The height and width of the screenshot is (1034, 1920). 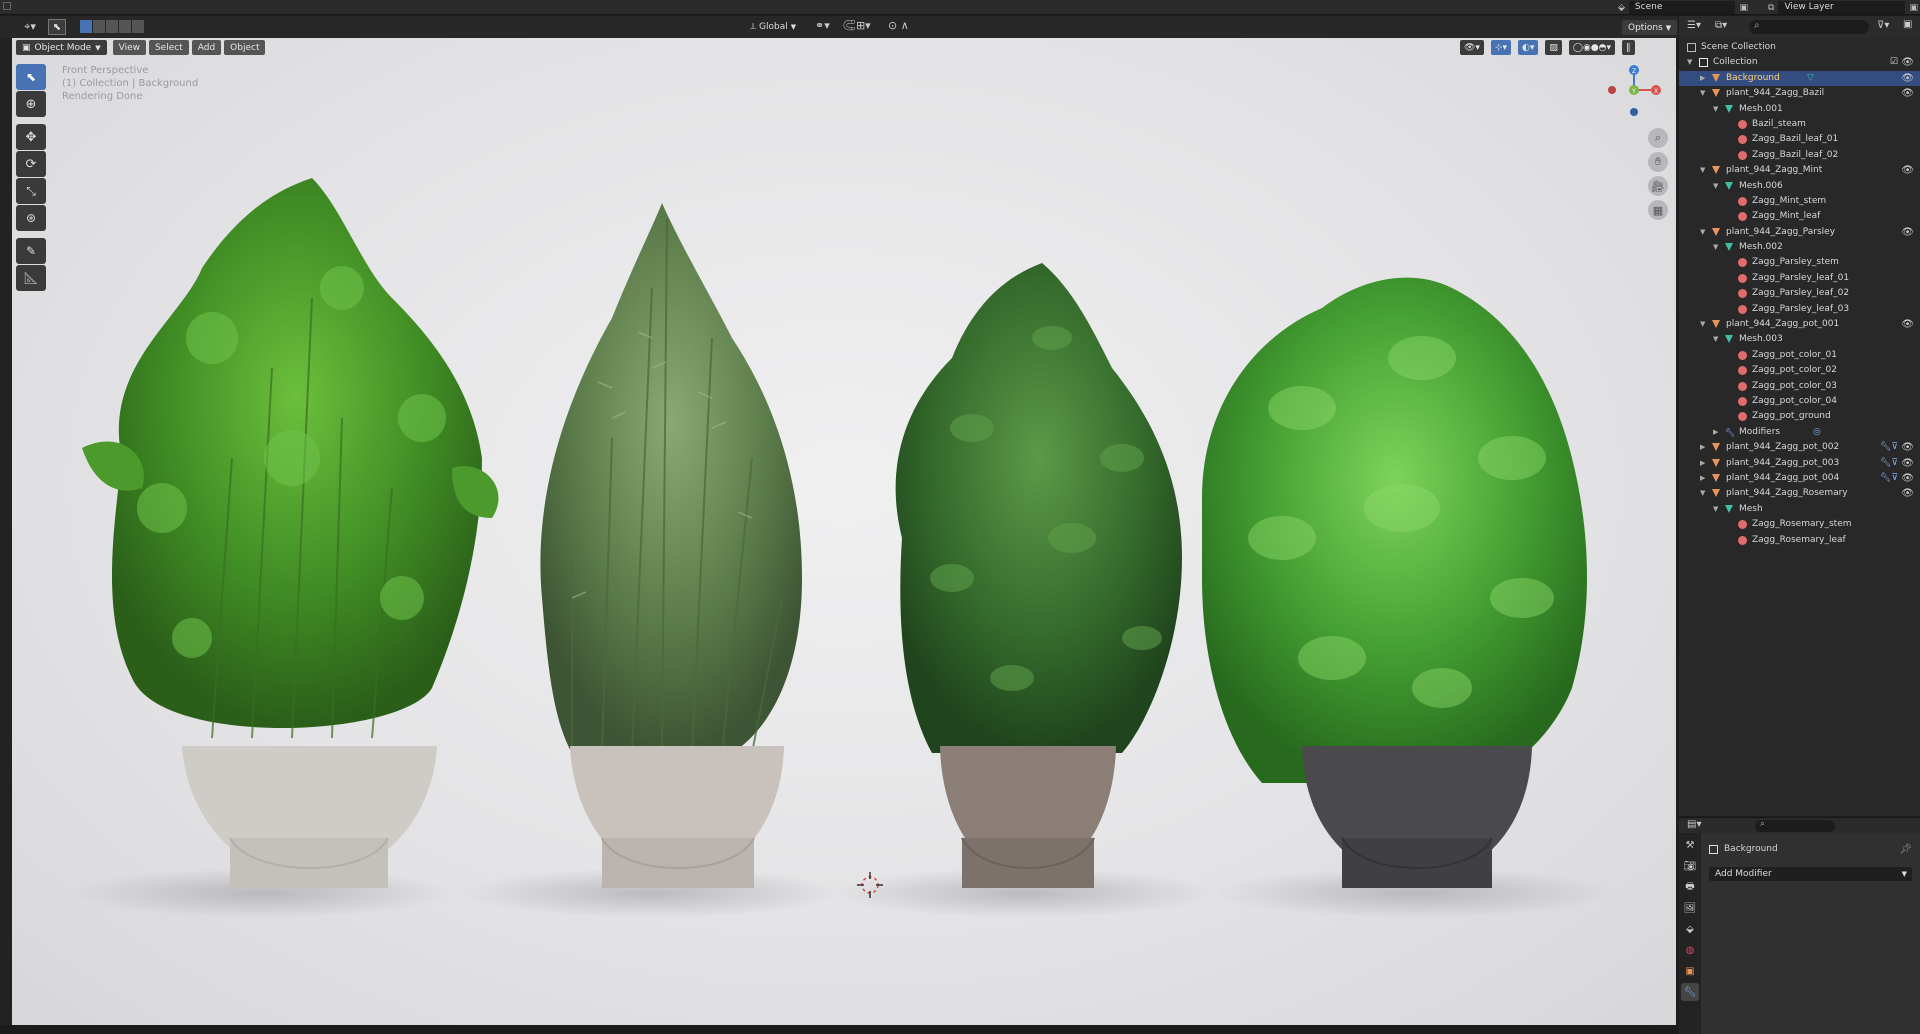 What do you see at coordinates (1690, 992) in the screenshot?
I see `modifier-tab-icon: 🔧︎` at bounding box center [1690, 992].